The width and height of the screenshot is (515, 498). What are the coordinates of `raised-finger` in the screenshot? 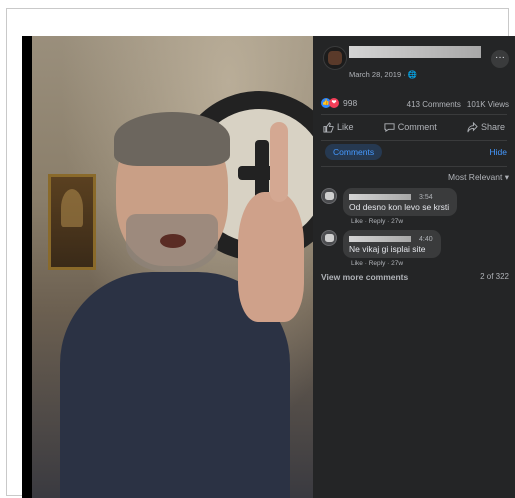 It's located at (279, 162).